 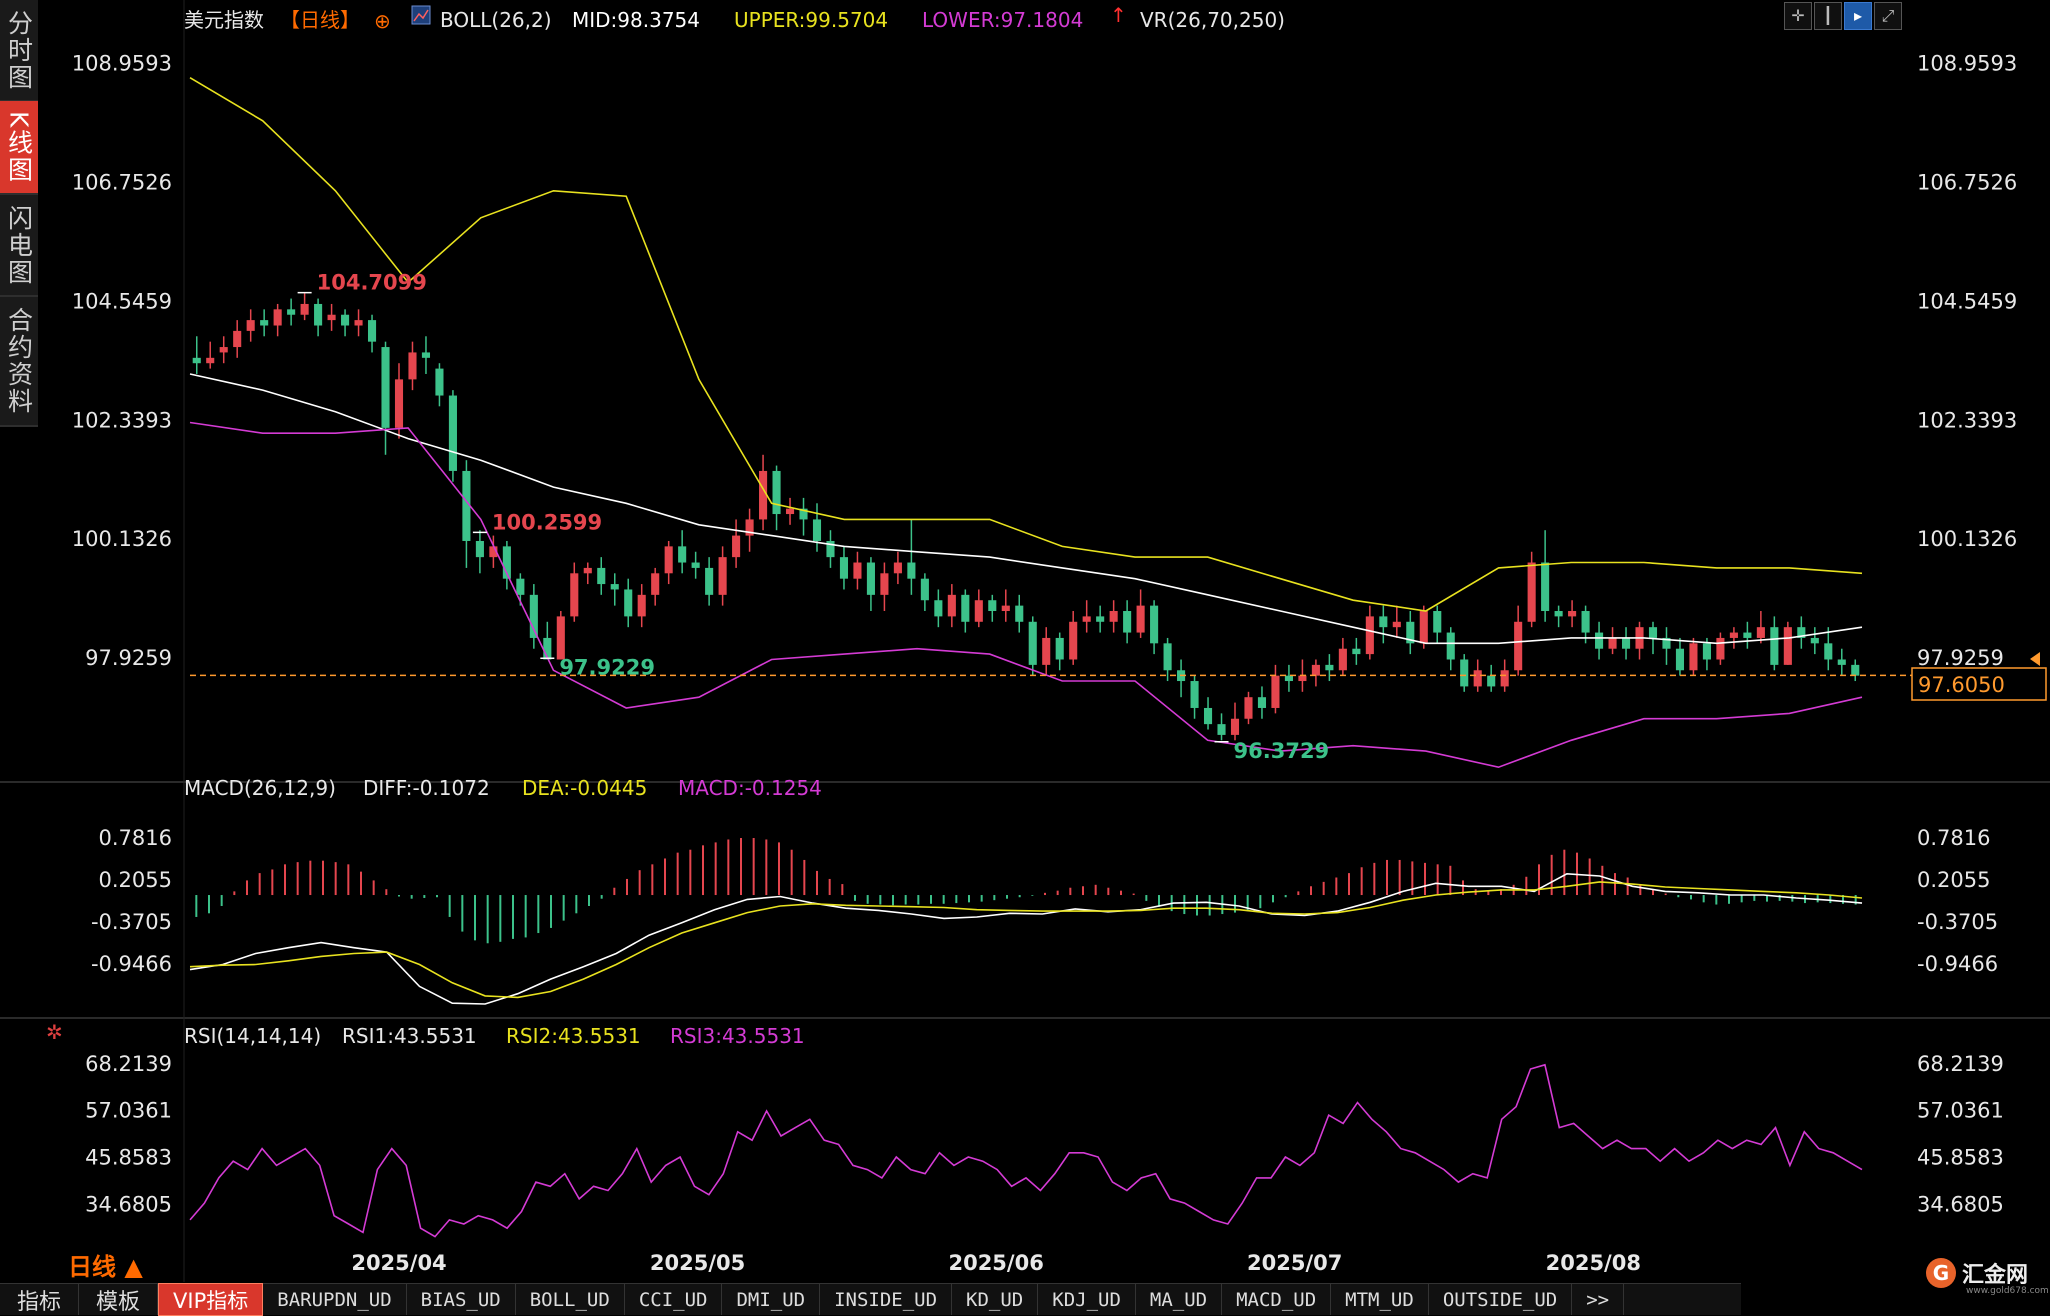 What do you see at coordinates (995, 1263) in the screenshot?
I see `x-tick-label: 2025/06` at bounding box center [995, 1263].